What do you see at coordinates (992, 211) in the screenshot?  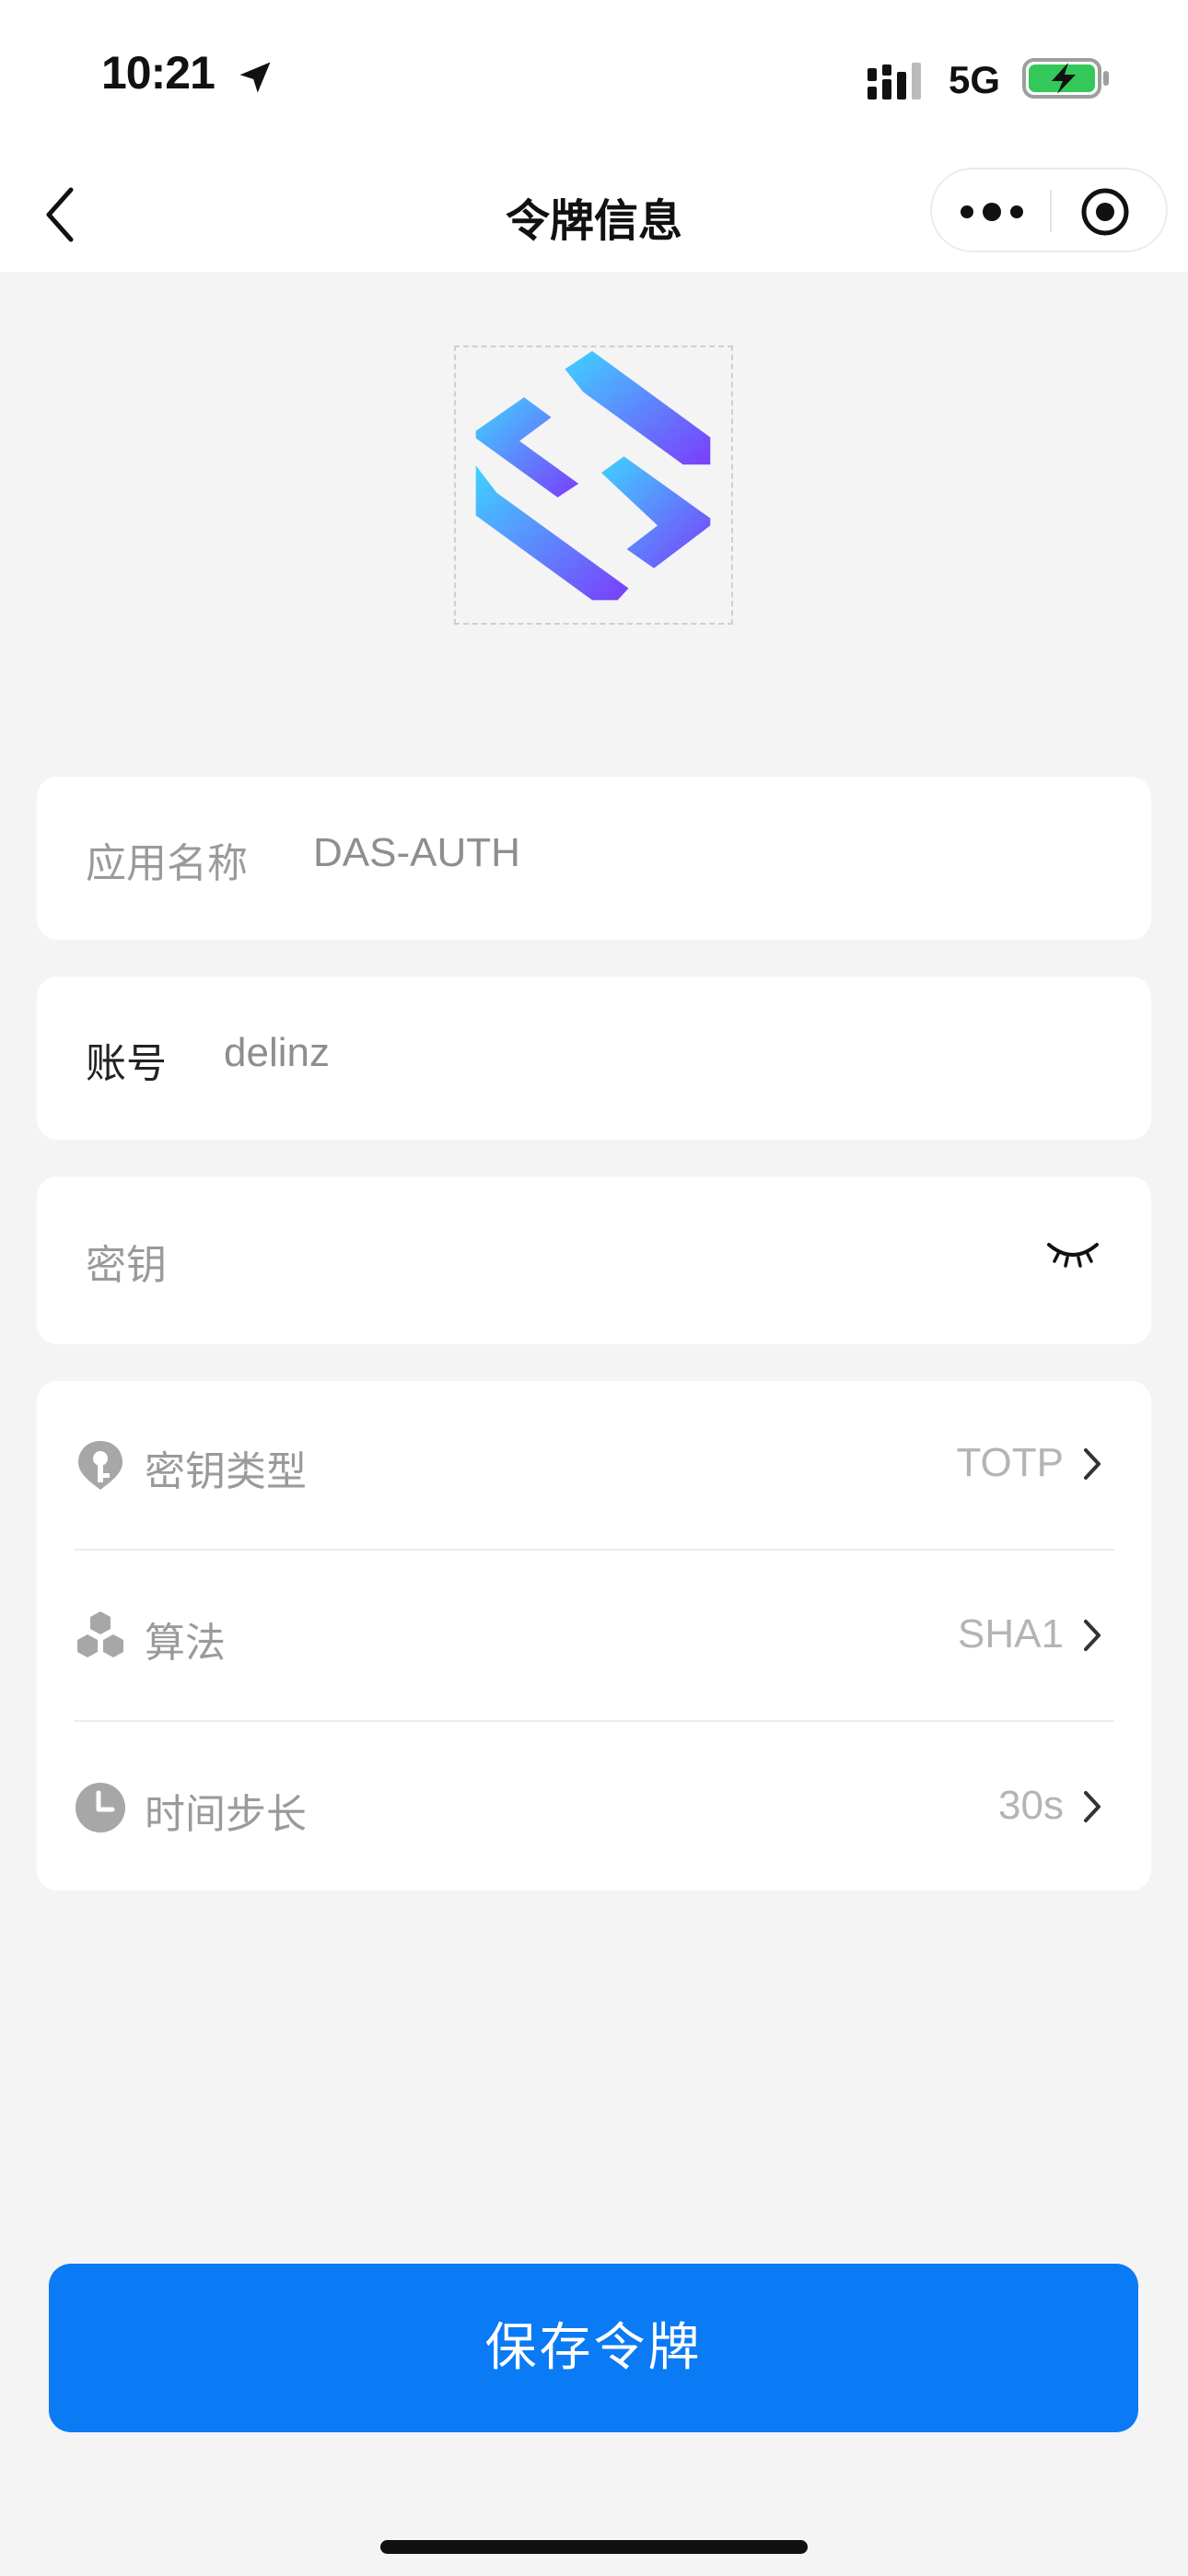 I see `more-dots-icon` at bounding box center [992, 211].